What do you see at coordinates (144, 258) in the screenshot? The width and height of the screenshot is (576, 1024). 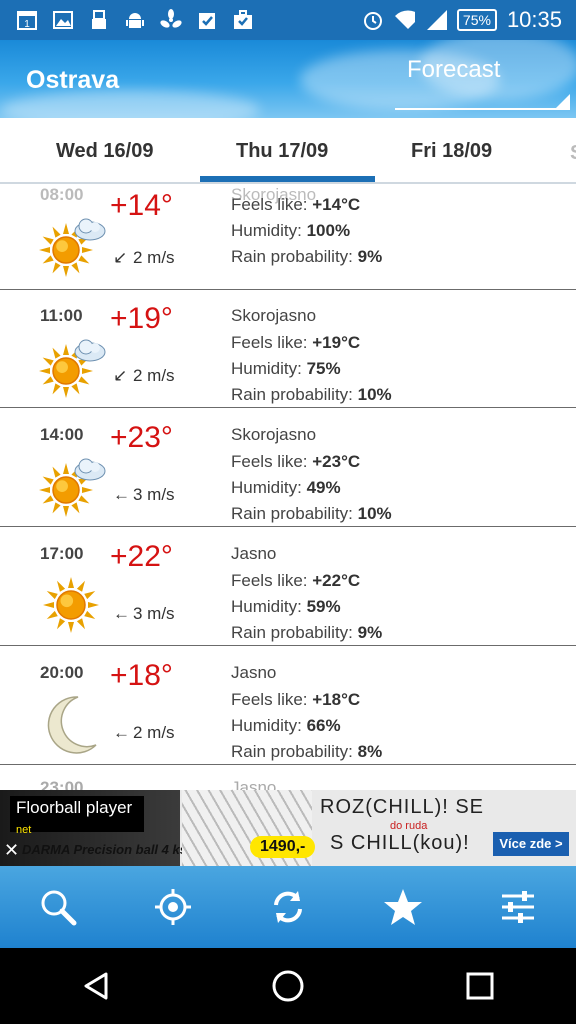 I see `wind-info: ↙ 2 m/s` at bounding box center [144, 258].